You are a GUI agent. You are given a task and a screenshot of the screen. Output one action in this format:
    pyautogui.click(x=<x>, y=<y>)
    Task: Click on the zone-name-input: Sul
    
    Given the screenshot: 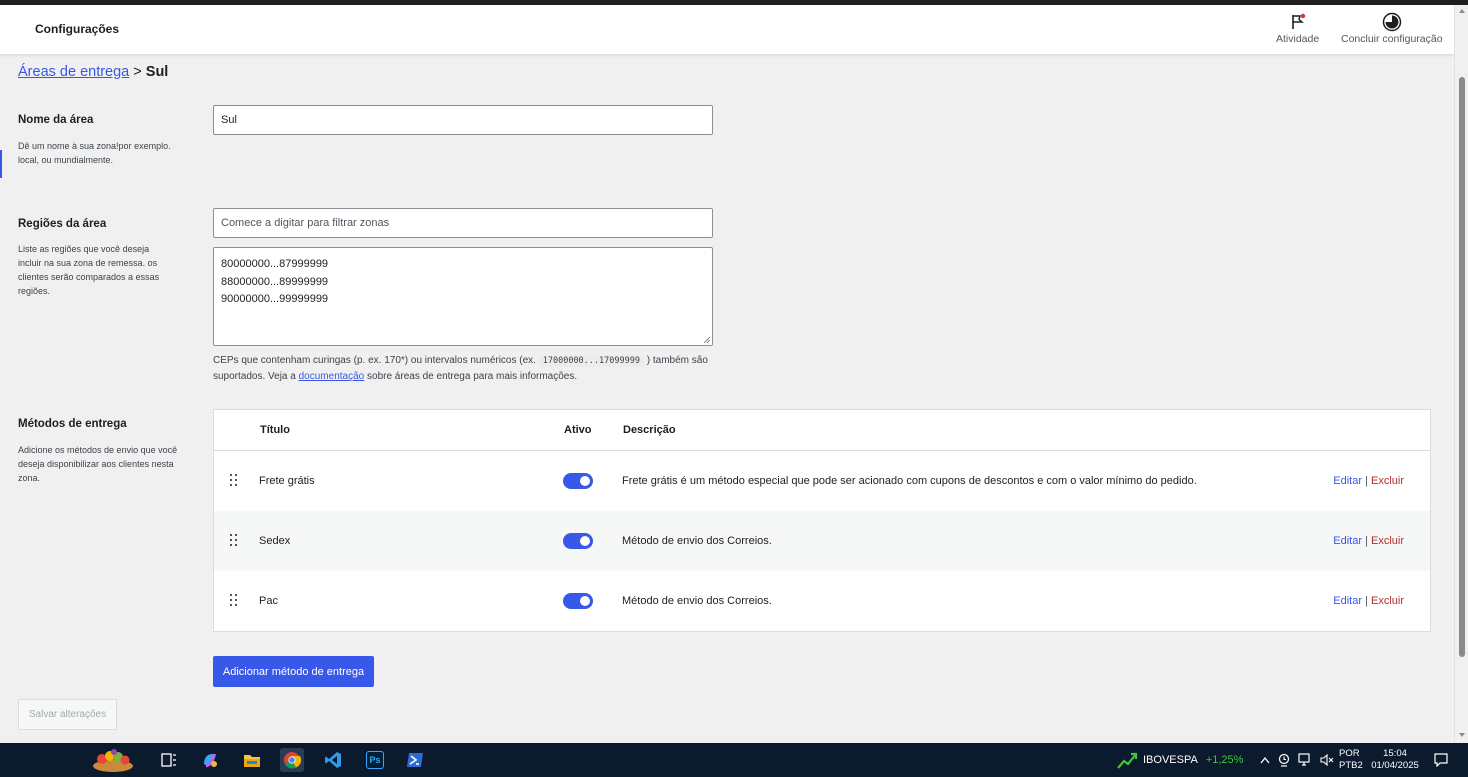 What is the action you would take?
    pyautogui.click(x=463, y=120)
    